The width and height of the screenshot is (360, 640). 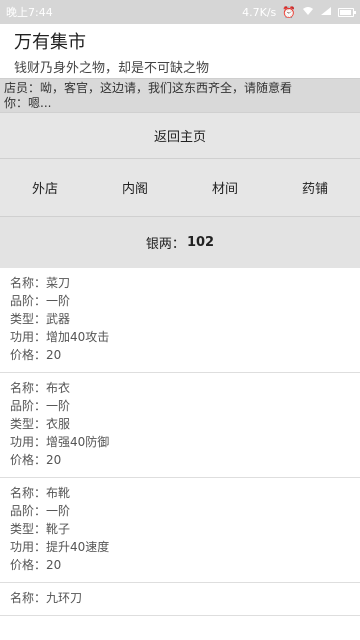 I want to click on battery-icon, so click(x=347, y=12).